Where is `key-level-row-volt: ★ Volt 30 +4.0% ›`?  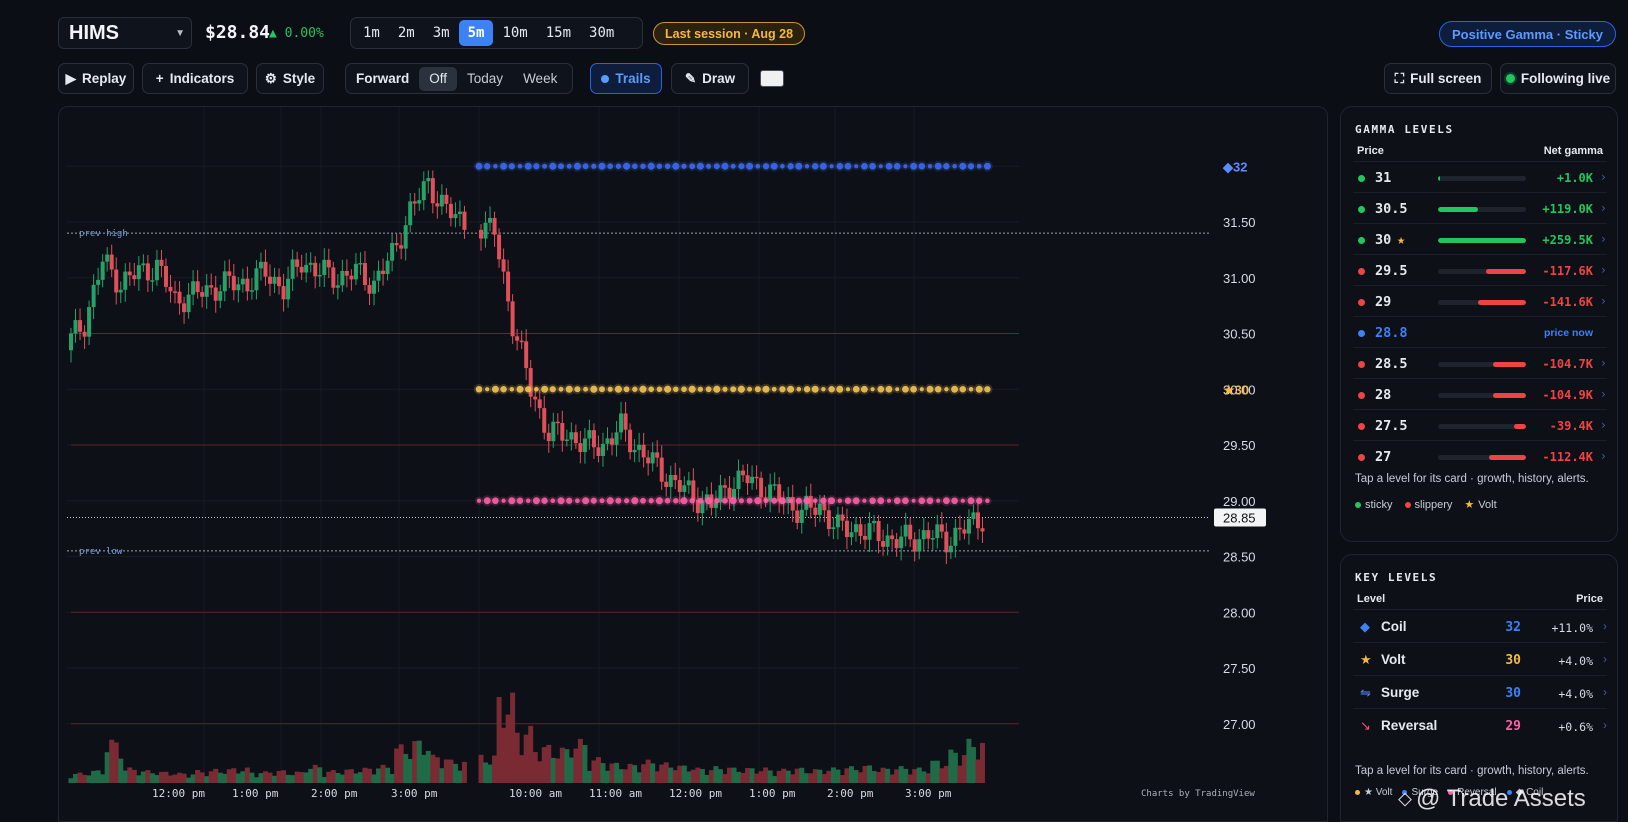 key-level-row-volt: ★ Volt 30 +4.0% › is located at coordinates (1480, 659).